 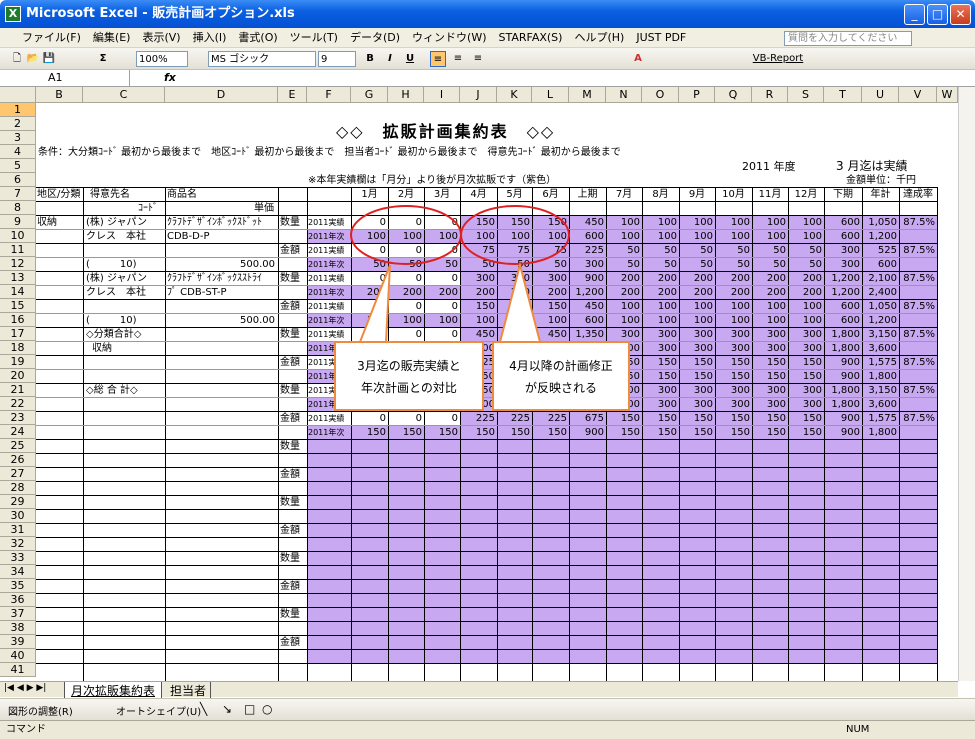 I want to click on row-header-28: 28, so click(x=18, y=488).